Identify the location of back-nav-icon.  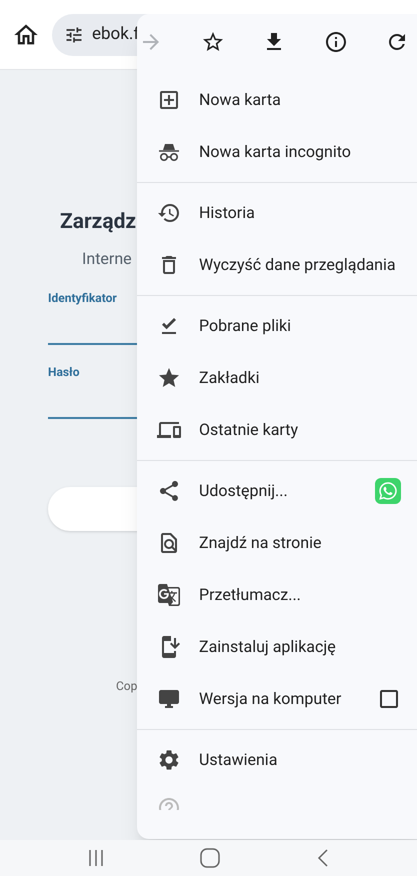
(322, 858).